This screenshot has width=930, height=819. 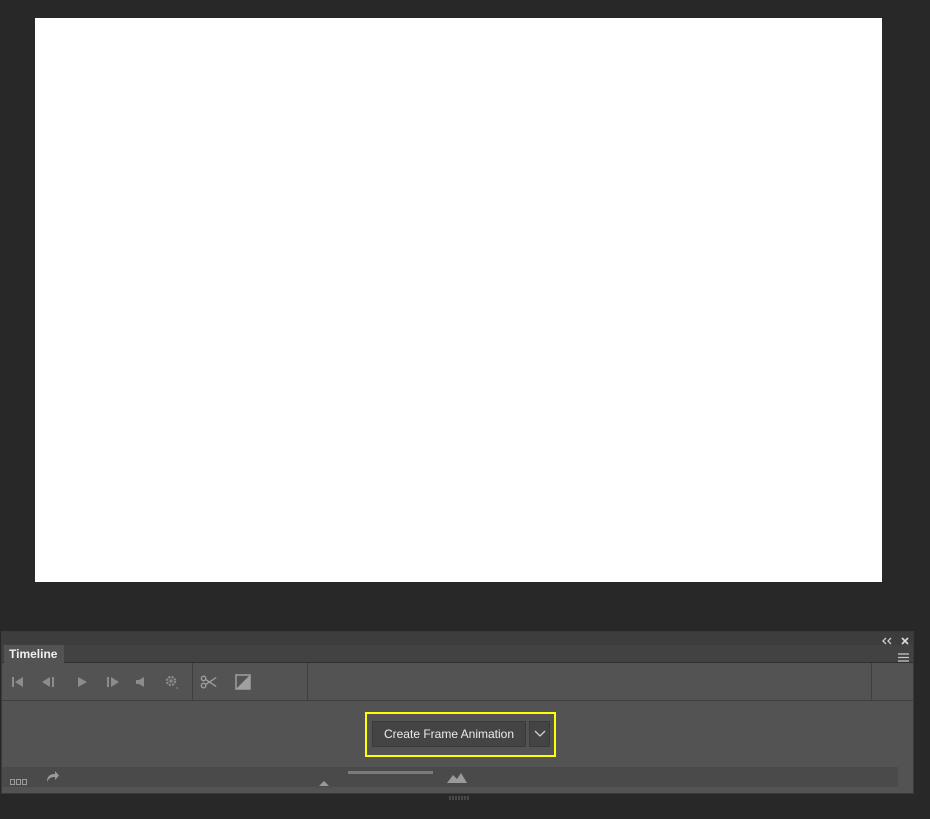 I want to click on timeline-controls, so click(x=457, y=682).